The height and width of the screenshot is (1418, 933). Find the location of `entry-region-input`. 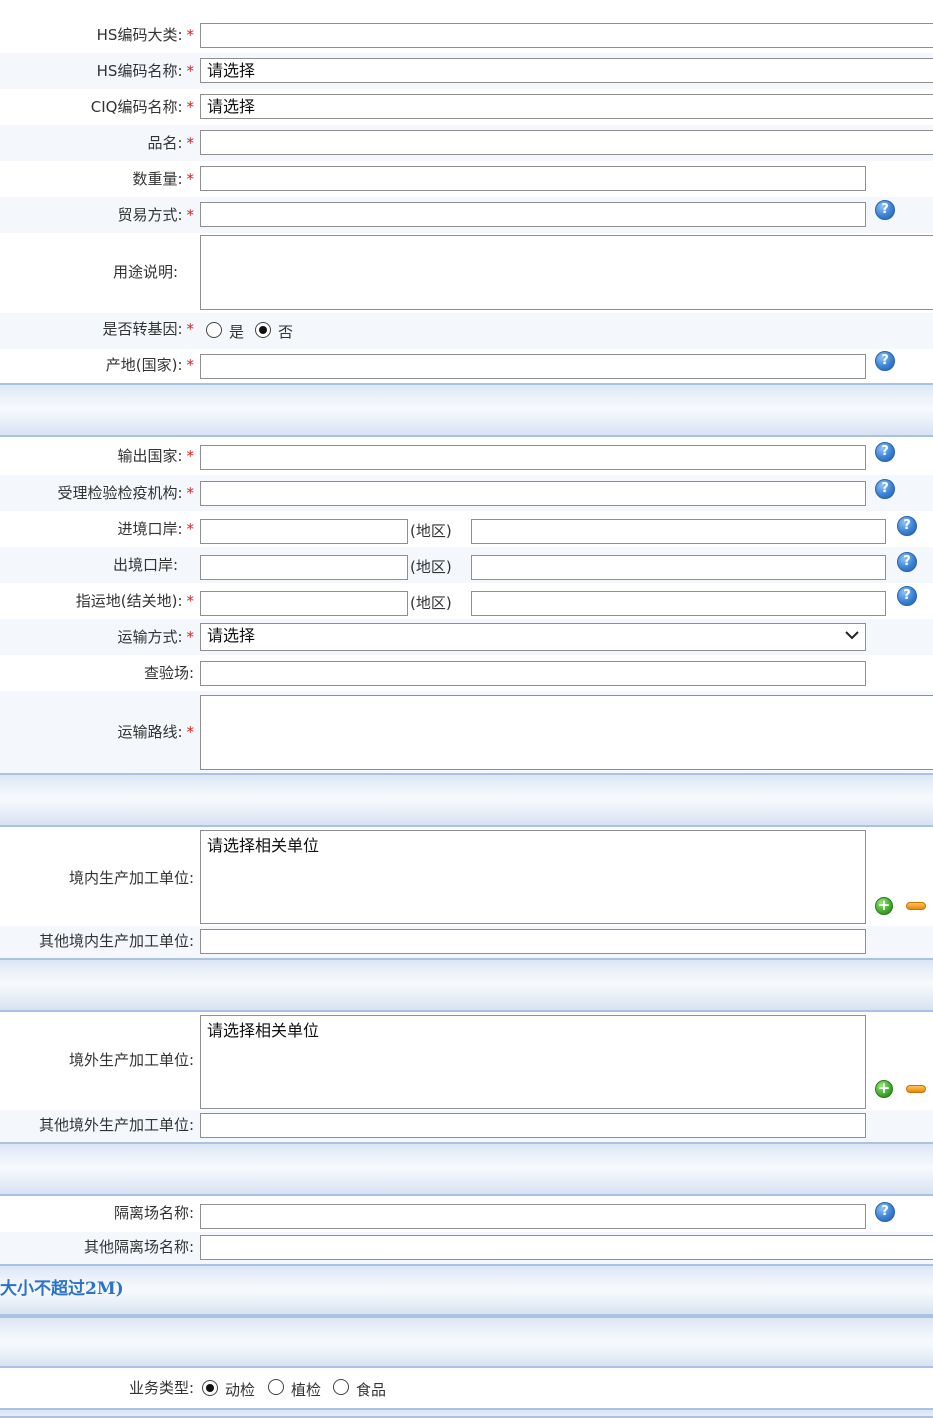

entry-region-input is located at coordinates (678, 531).